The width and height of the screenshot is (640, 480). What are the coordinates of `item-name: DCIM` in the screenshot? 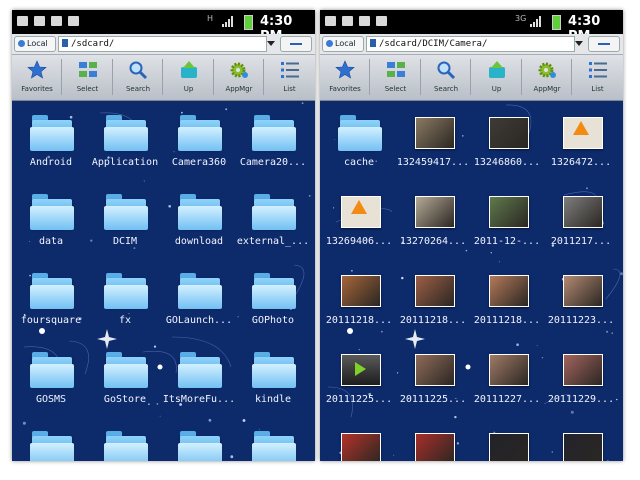 It's located at (125, 241).